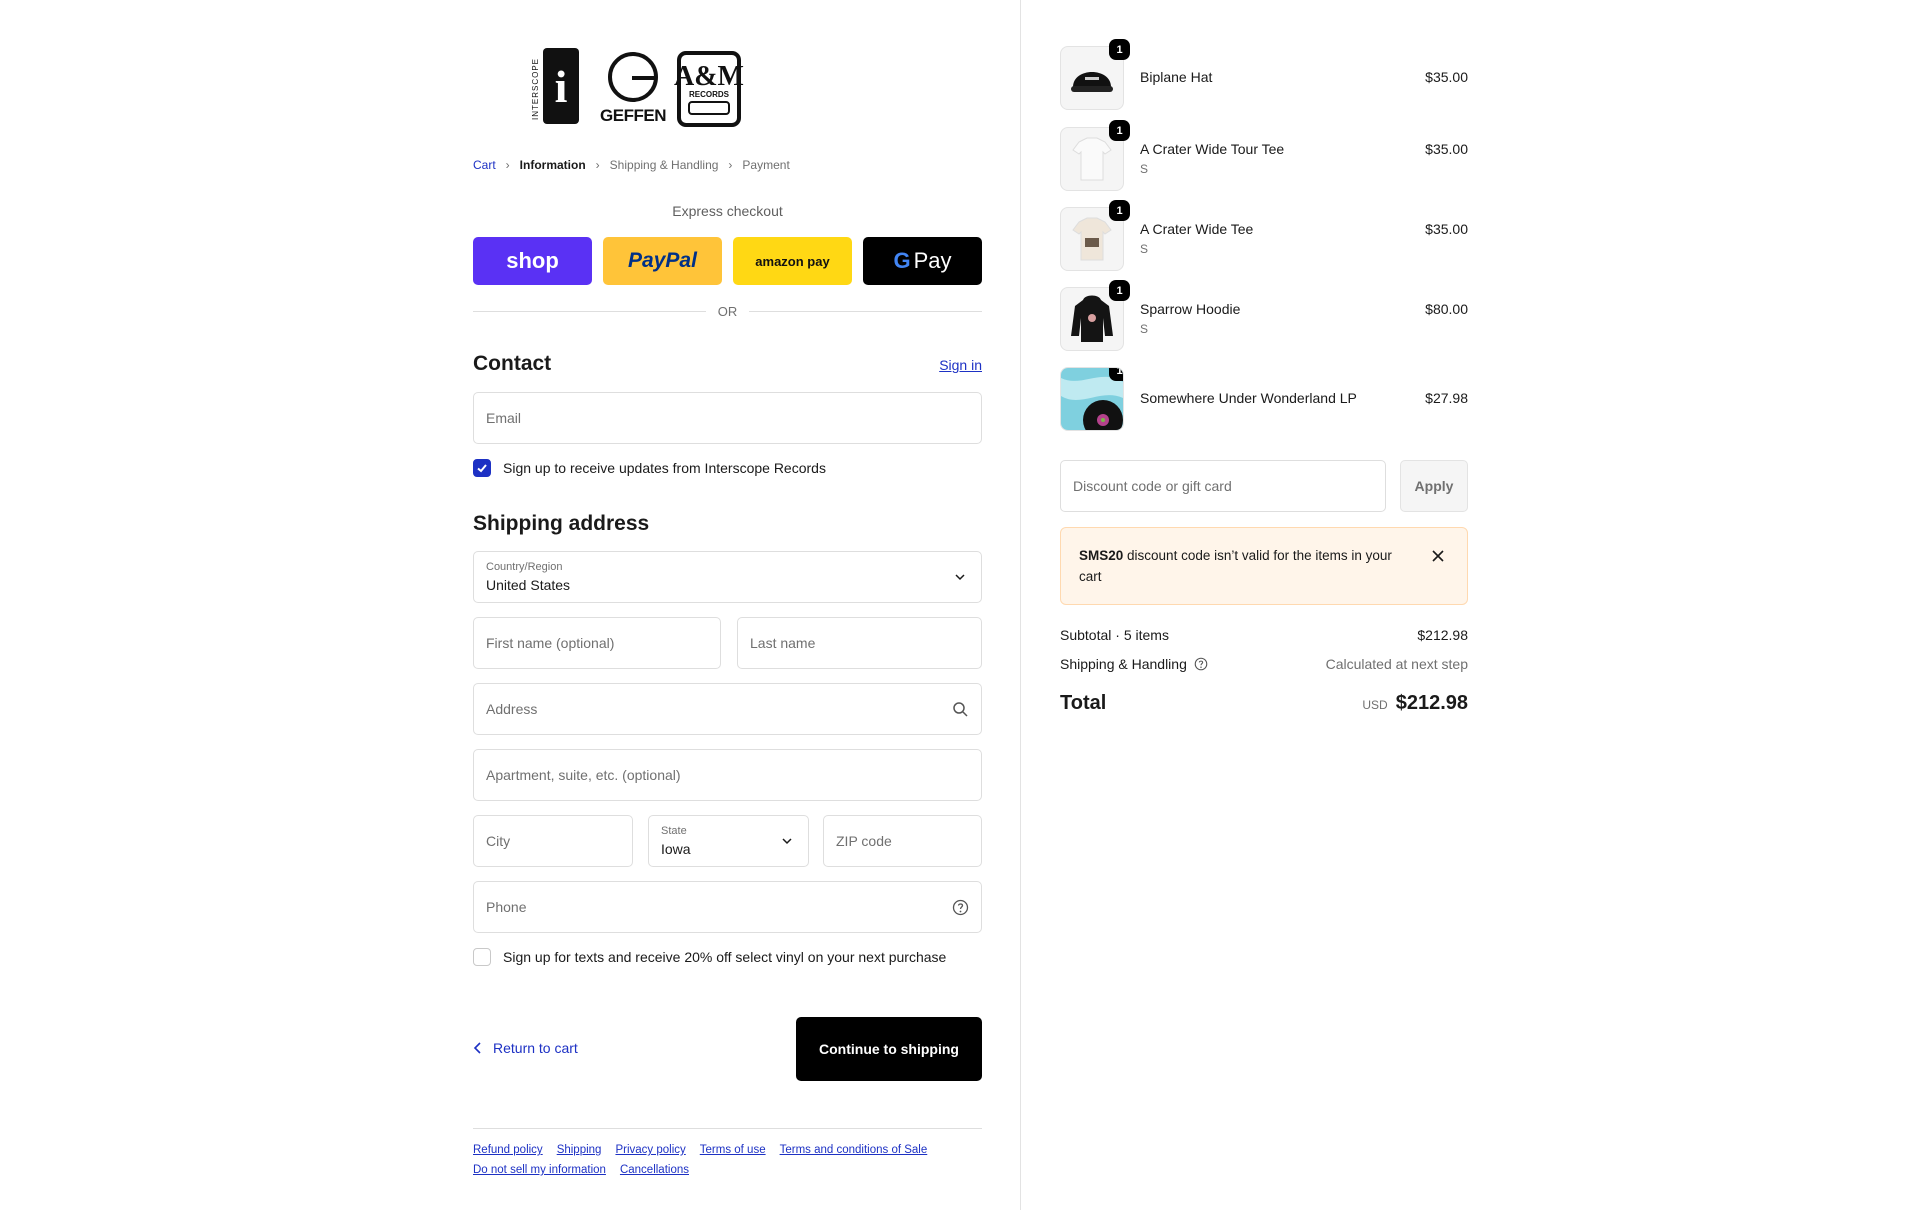 The width and height of the screenshot is (1920, 1210). I want to click on paypal-label: PayPal, so click(662, 260).